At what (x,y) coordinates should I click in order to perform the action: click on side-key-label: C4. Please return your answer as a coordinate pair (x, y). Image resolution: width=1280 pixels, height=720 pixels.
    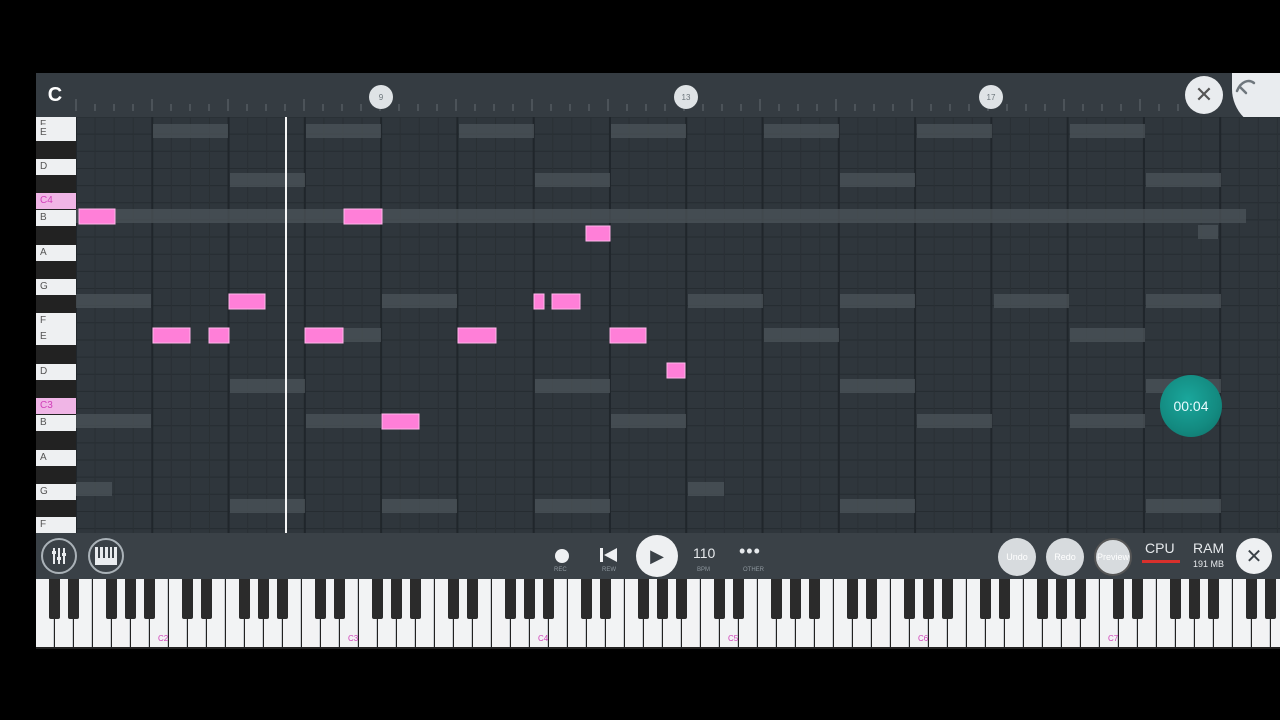
    Looking at the image, I should click on (56, 201).